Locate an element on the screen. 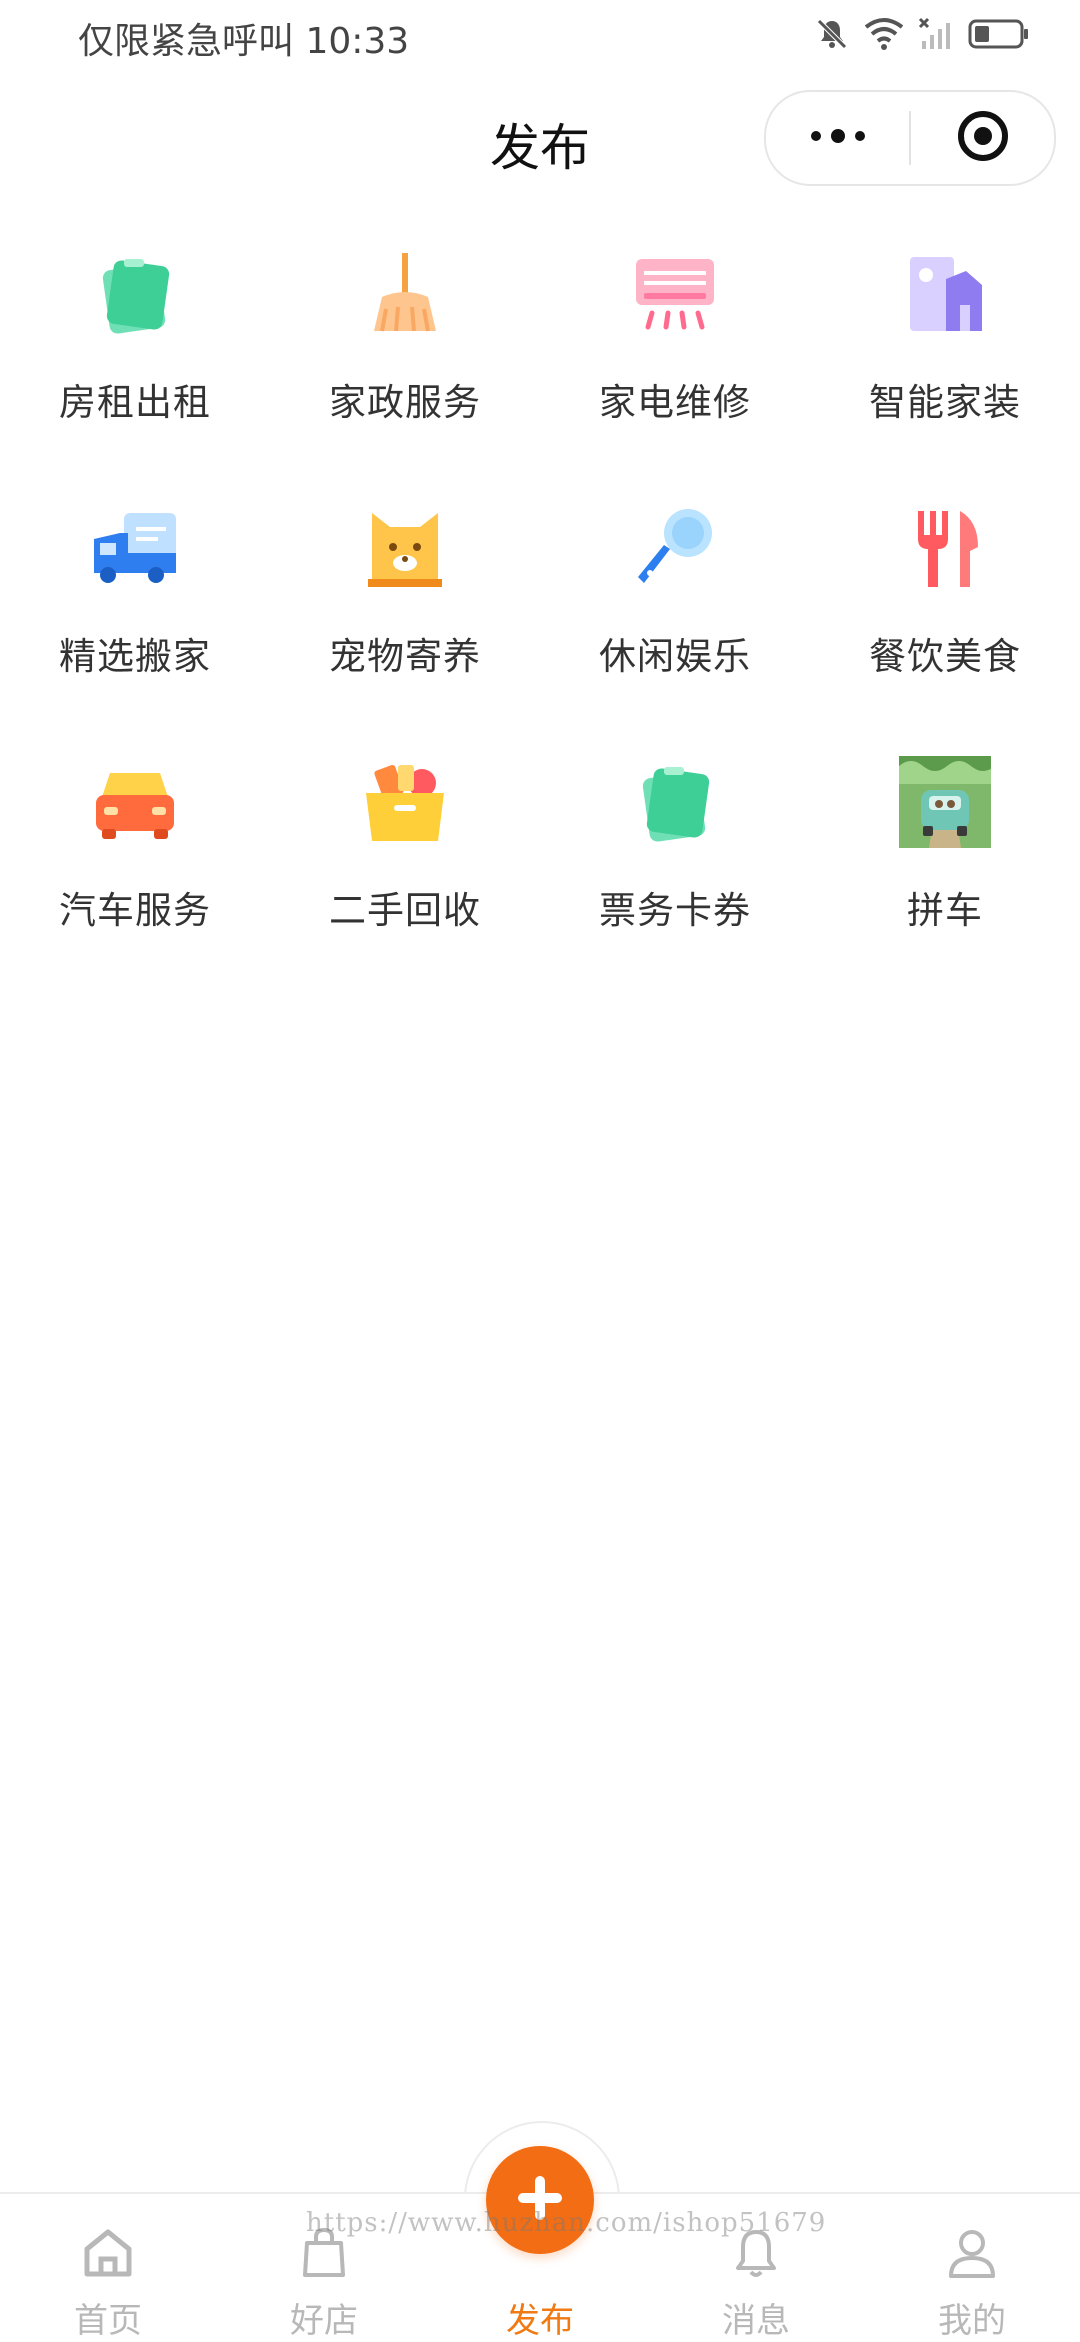 The height and width of the screenshot is (2342, 1080). category-appliance-repair: 家电维修 is located at coordinates (675, 333).